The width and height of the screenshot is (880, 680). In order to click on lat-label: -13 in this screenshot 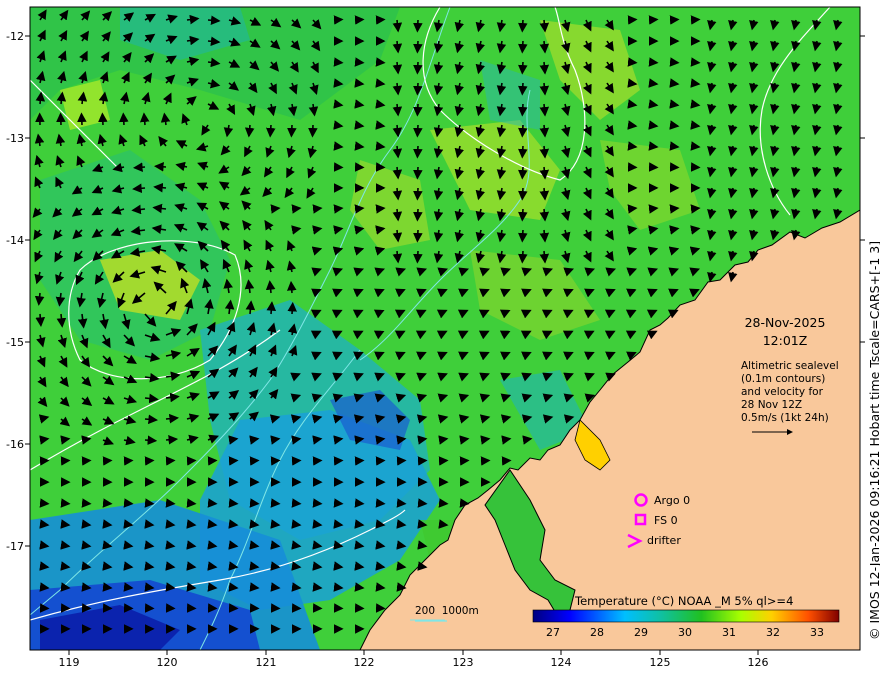, I will do `click(15, 138)`.